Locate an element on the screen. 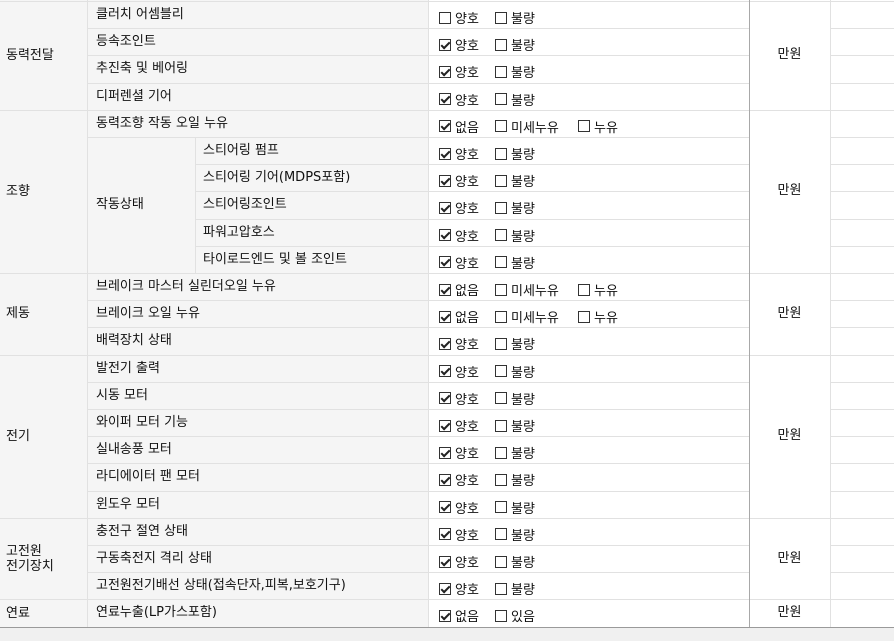  checkbox-label: 불량 is located at coordinates (523, 19).